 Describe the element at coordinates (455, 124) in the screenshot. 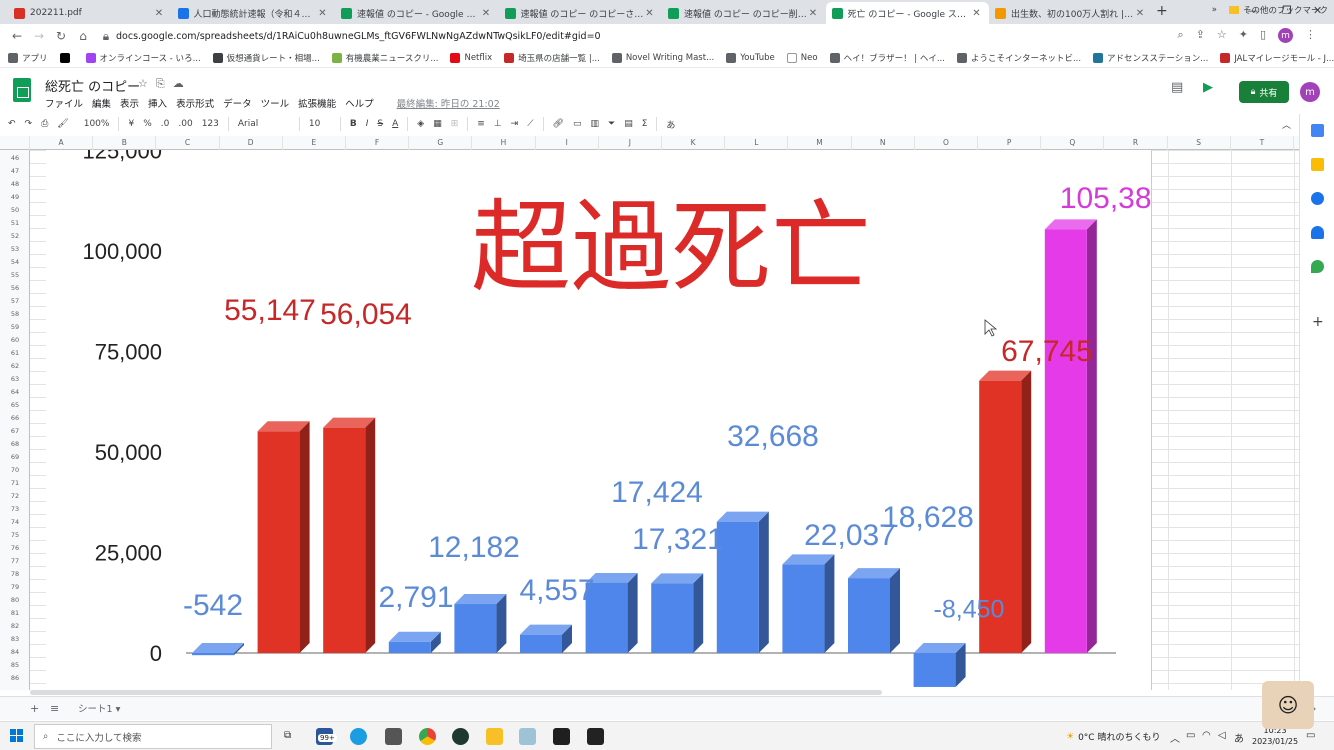

I see `merge-cells-icon: ⊞` at that location.